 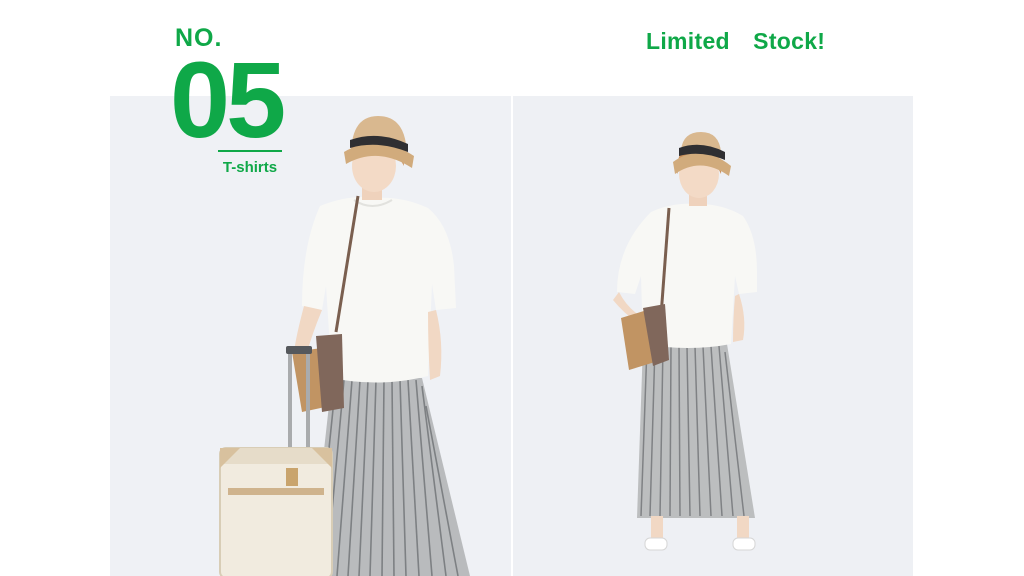 What do you see at coordinates (736, 41) in the screenshot?
I see `limited-stock-tagline: Limited Stock!` at bounding box center [736, 41].